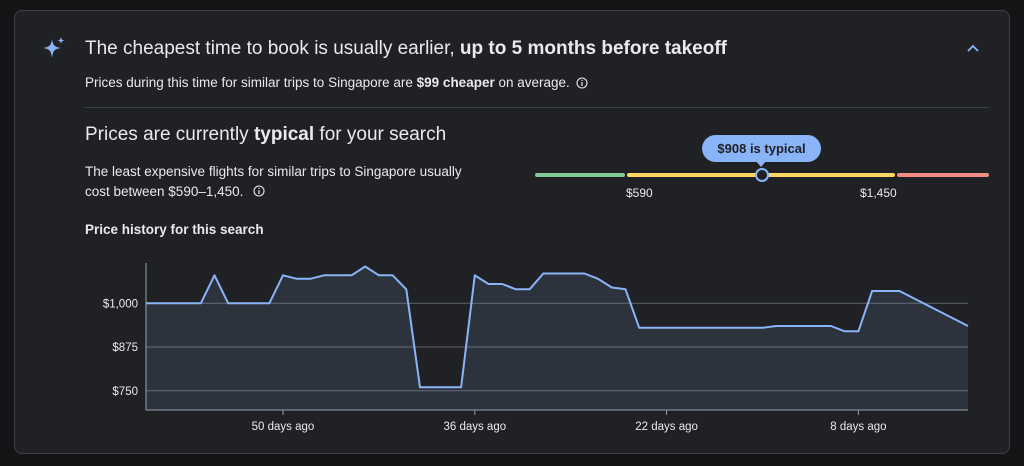 This screenshot has width=1024, height=466. I want to click on x-tick-label: 50 days ago, so click(283, 427).